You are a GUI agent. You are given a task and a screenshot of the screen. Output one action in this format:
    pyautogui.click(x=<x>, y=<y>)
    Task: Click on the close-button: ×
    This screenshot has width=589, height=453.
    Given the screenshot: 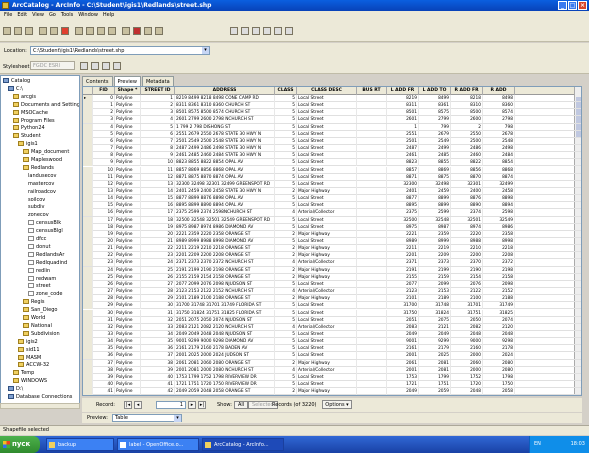 What is the action you would take?
    pyautogui.click(x=582, y=5)
    